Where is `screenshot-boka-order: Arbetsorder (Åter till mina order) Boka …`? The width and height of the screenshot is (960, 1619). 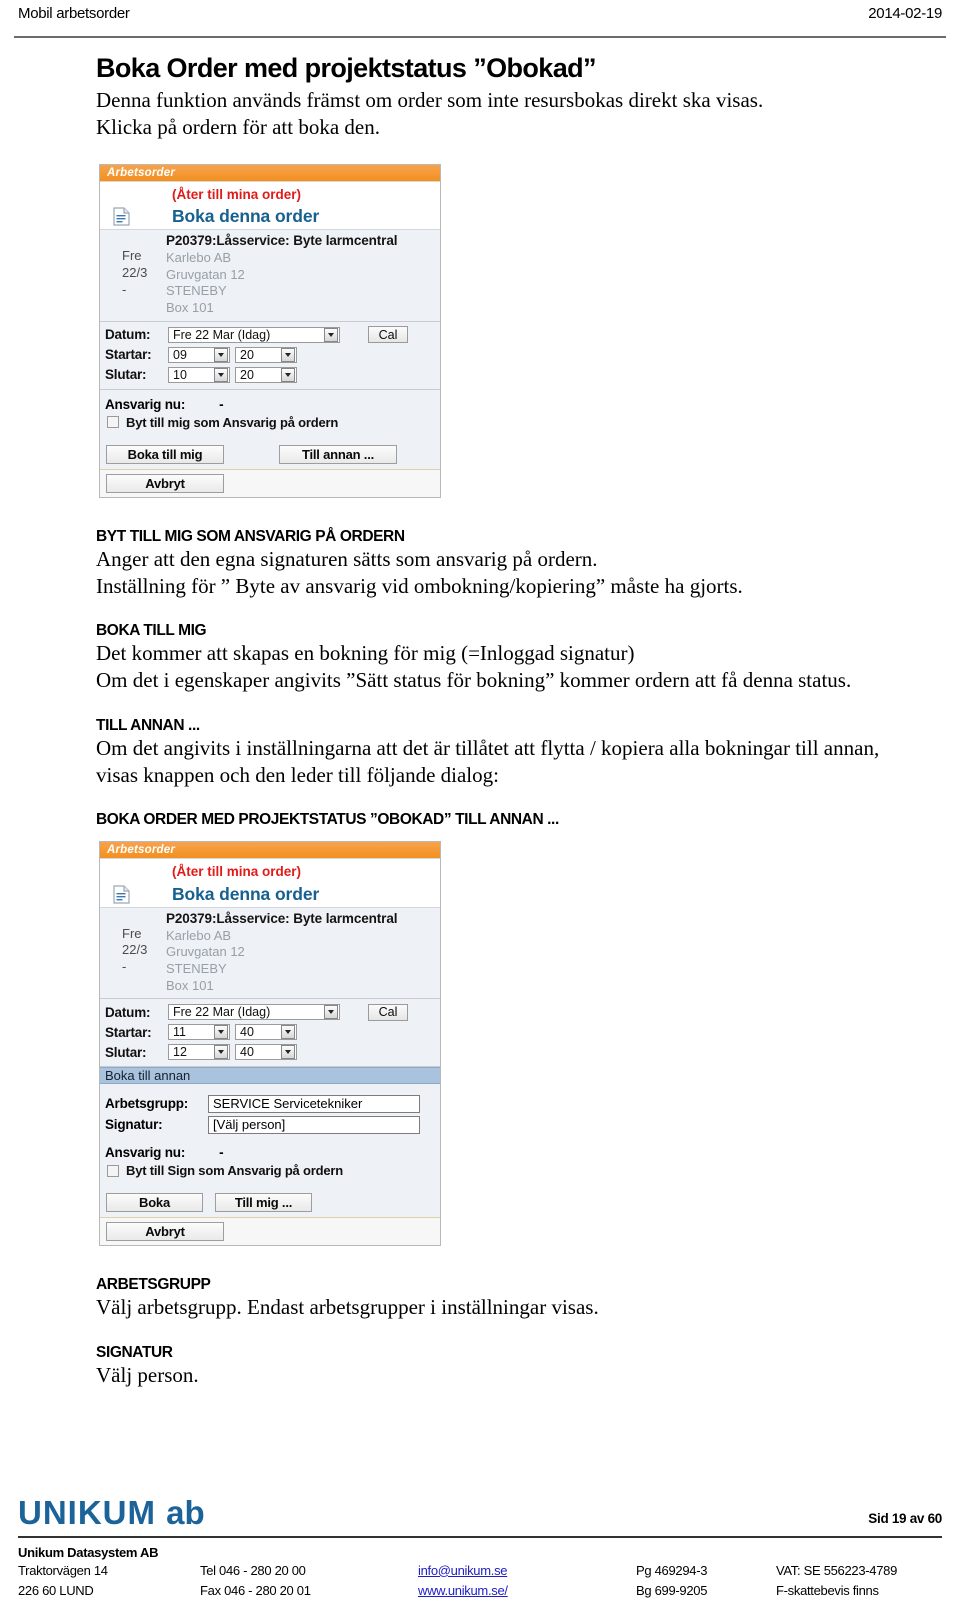 screenshot-boka-order: Arbetsorder (Åter till mina order) Boka … is located at coordinates (270, 330).